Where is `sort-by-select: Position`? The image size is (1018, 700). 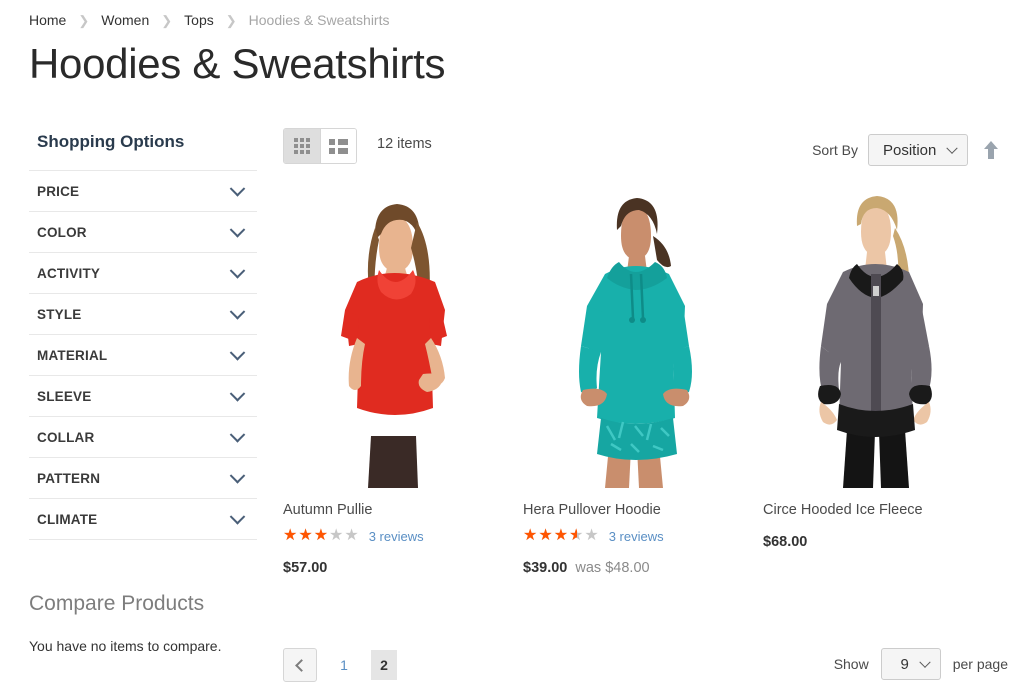
sort-by-select: Position is located at coordinates (918, 150).